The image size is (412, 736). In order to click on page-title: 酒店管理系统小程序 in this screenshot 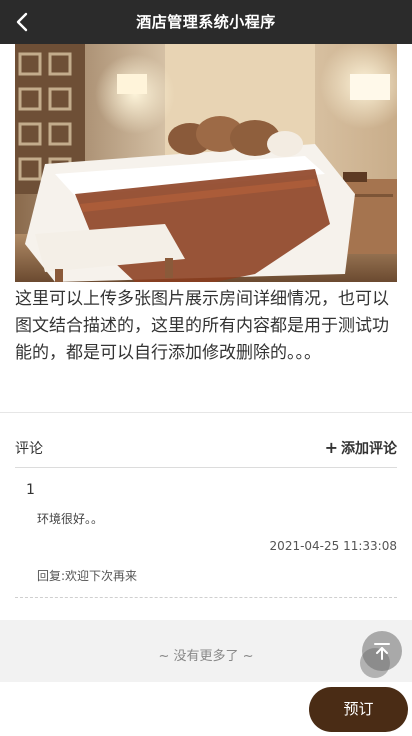, I will do `click(206, 22)`.